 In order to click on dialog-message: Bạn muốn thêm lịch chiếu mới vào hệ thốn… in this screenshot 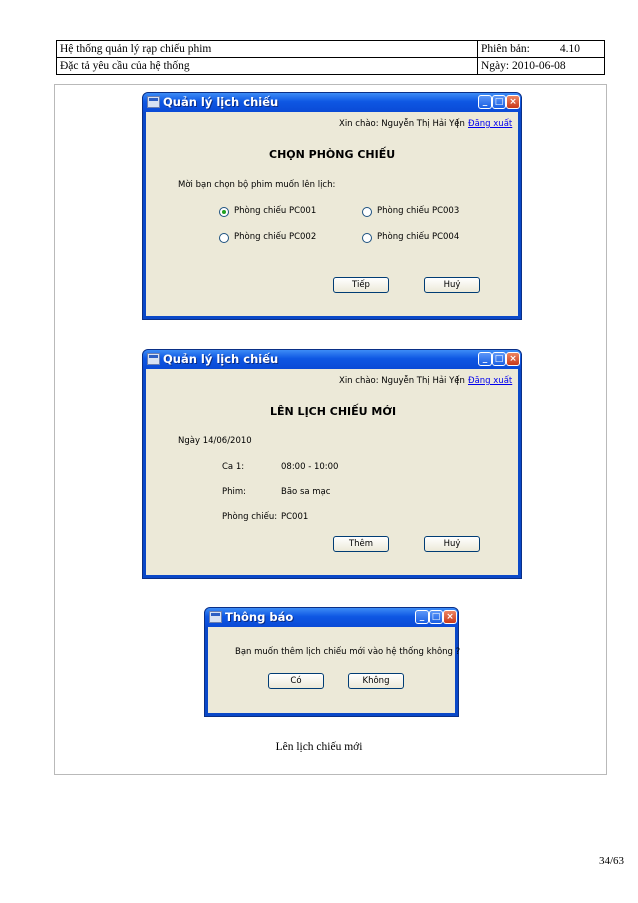, I will do `click(348, 652)`.